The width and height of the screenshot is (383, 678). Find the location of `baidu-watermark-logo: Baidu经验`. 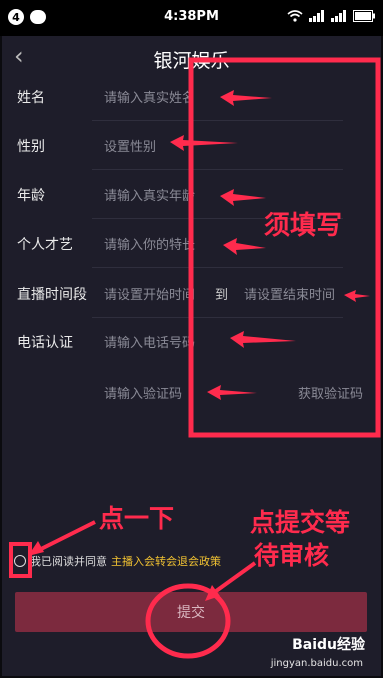

baidu-watermark-logo: Baidu经验 is located at coordinates (328, 645).